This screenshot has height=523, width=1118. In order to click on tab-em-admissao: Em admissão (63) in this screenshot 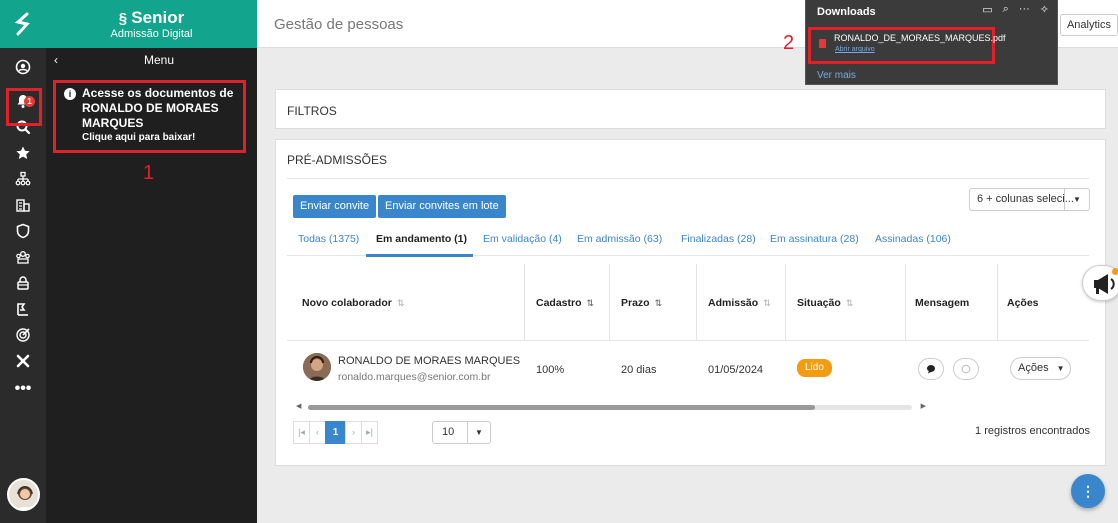, I will do `click(619, 239)`.